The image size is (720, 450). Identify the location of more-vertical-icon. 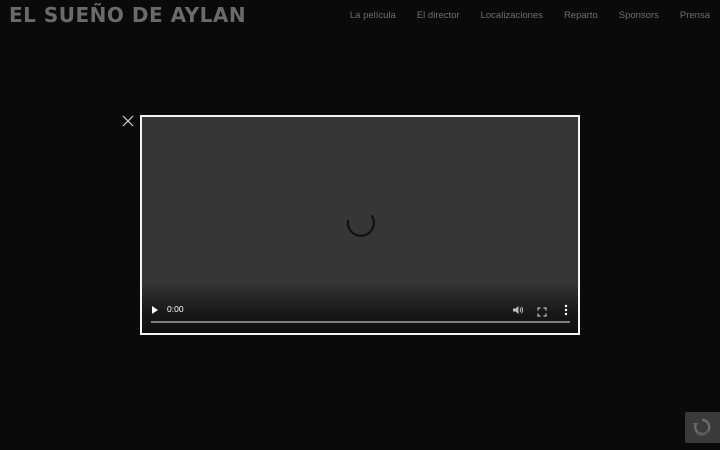
(566, 309).